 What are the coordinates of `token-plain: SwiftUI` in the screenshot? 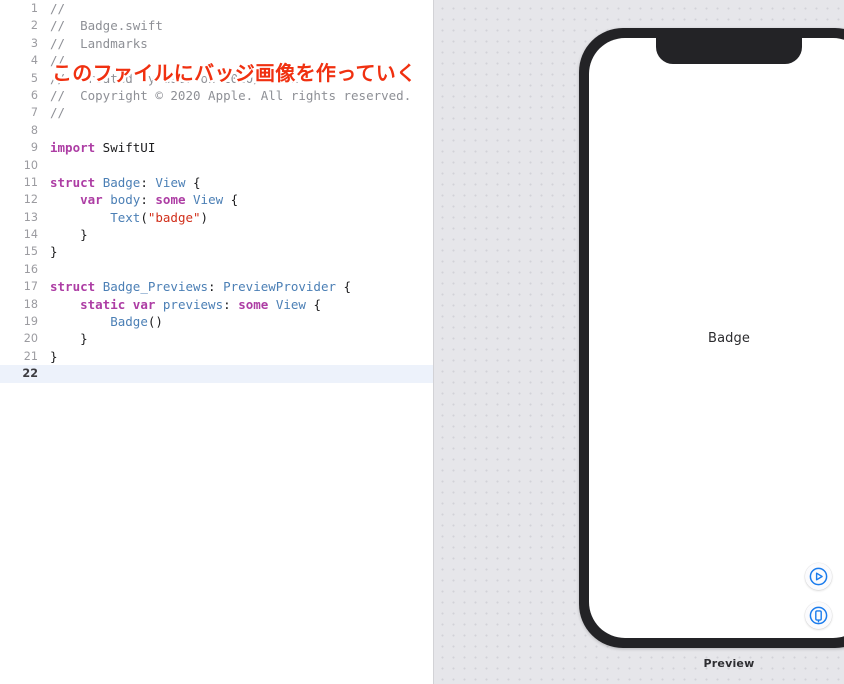 It's located at (125, 148).